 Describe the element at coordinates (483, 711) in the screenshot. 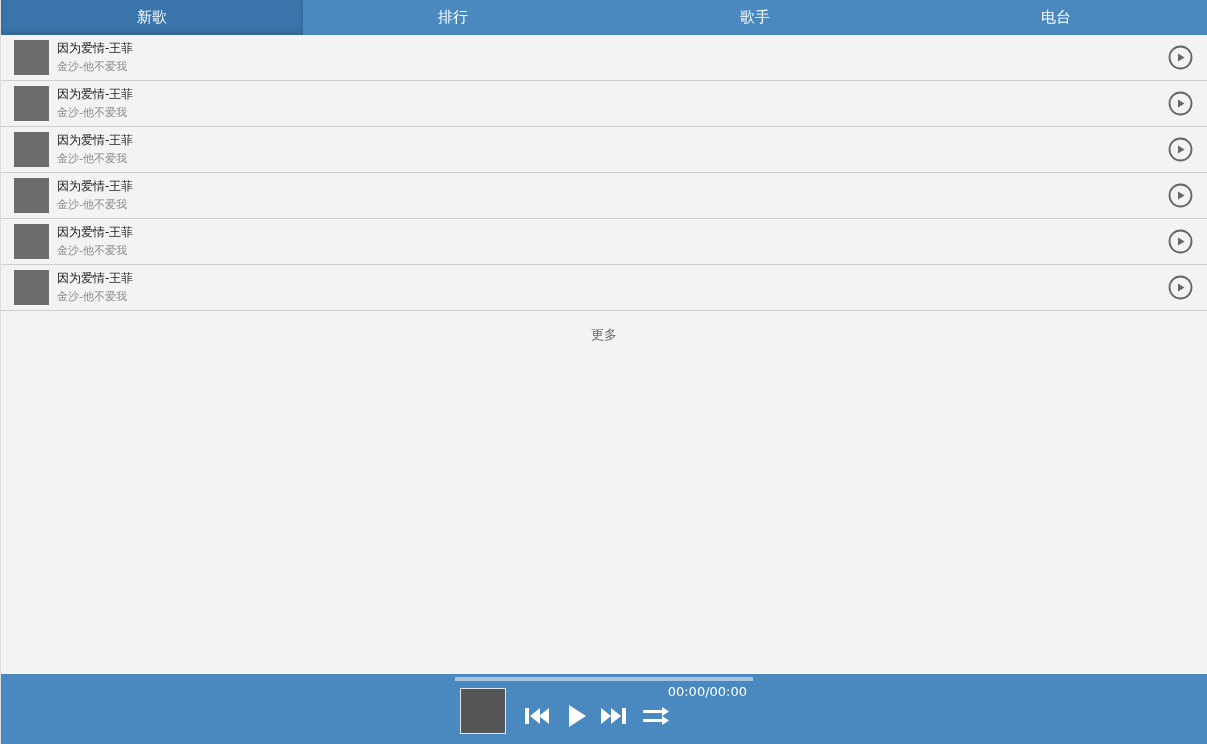

I see `album-cover-placeholder` at that location.